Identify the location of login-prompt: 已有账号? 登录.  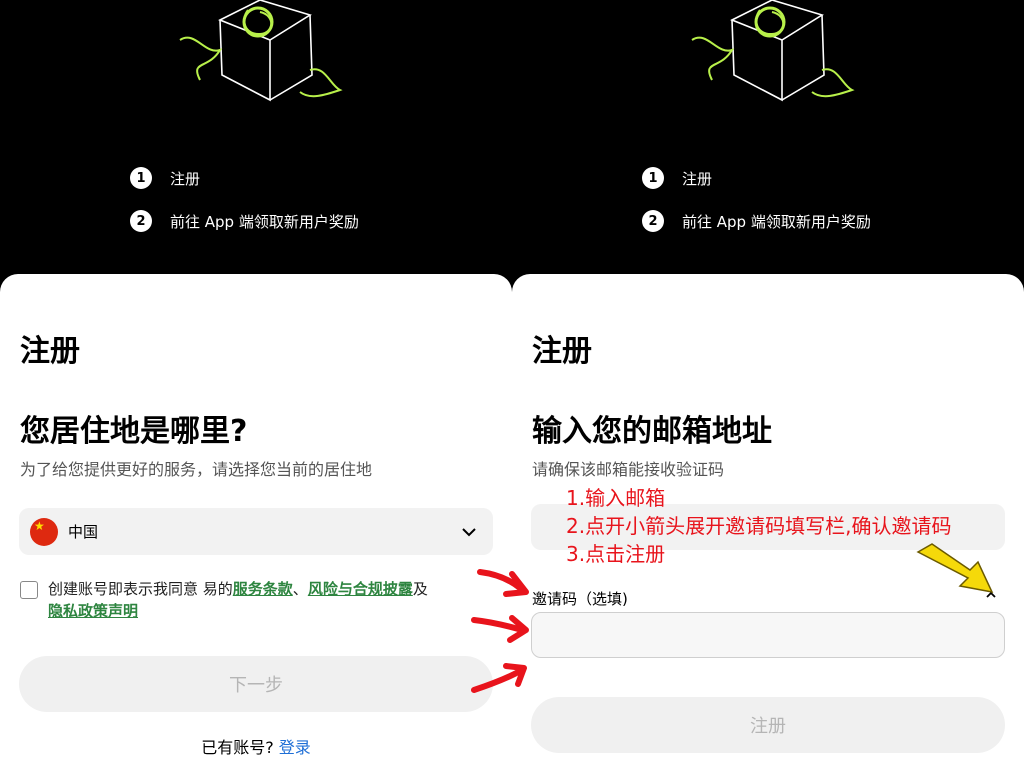
(256, 746).